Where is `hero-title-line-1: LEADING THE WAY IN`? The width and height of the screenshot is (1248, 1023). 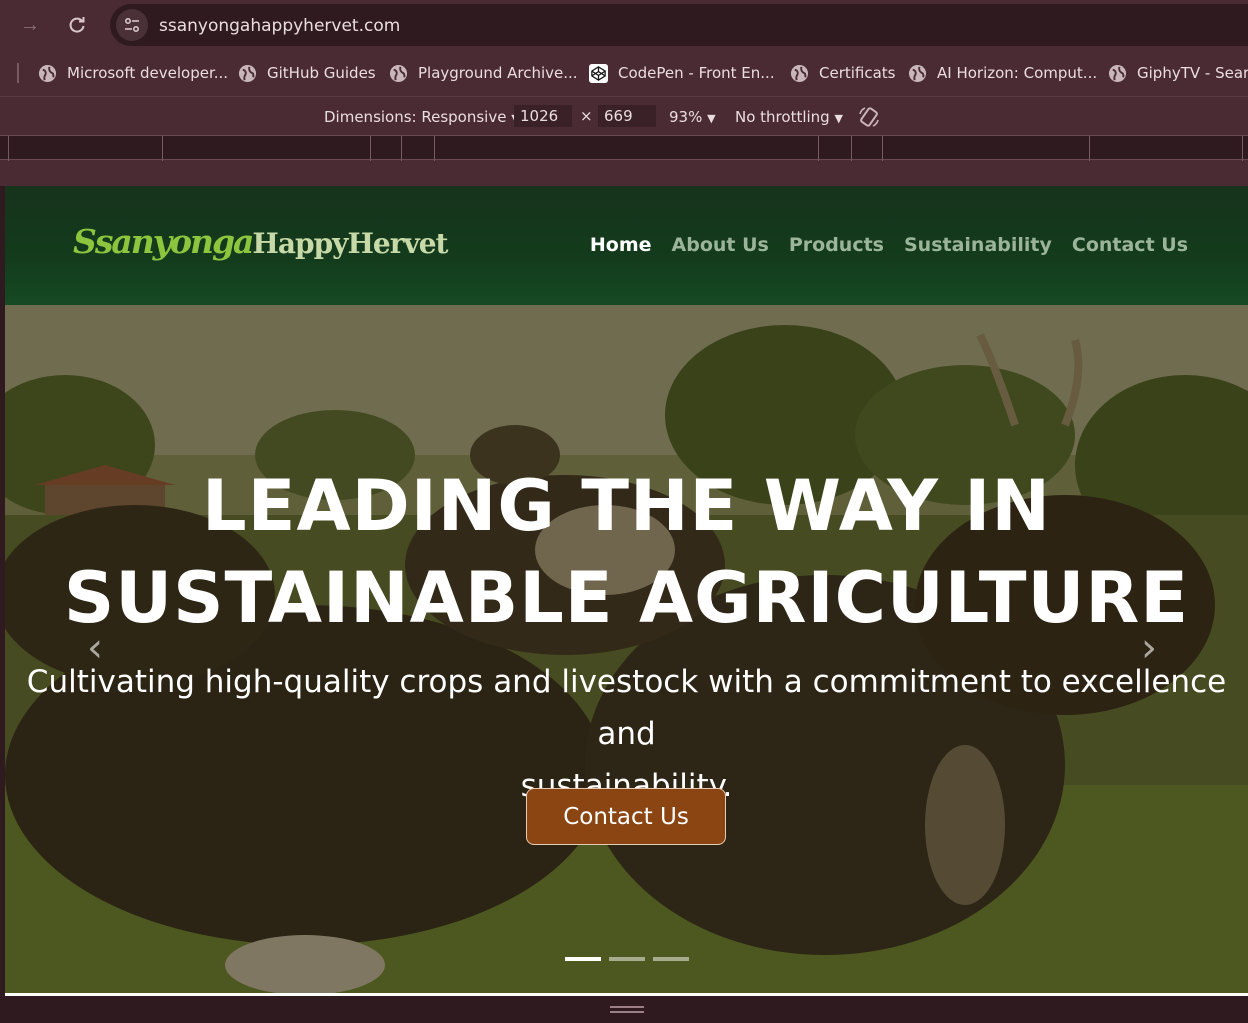 hero-title-line-1: LEADING THE WAY IN is located at coordinates (626, 506).